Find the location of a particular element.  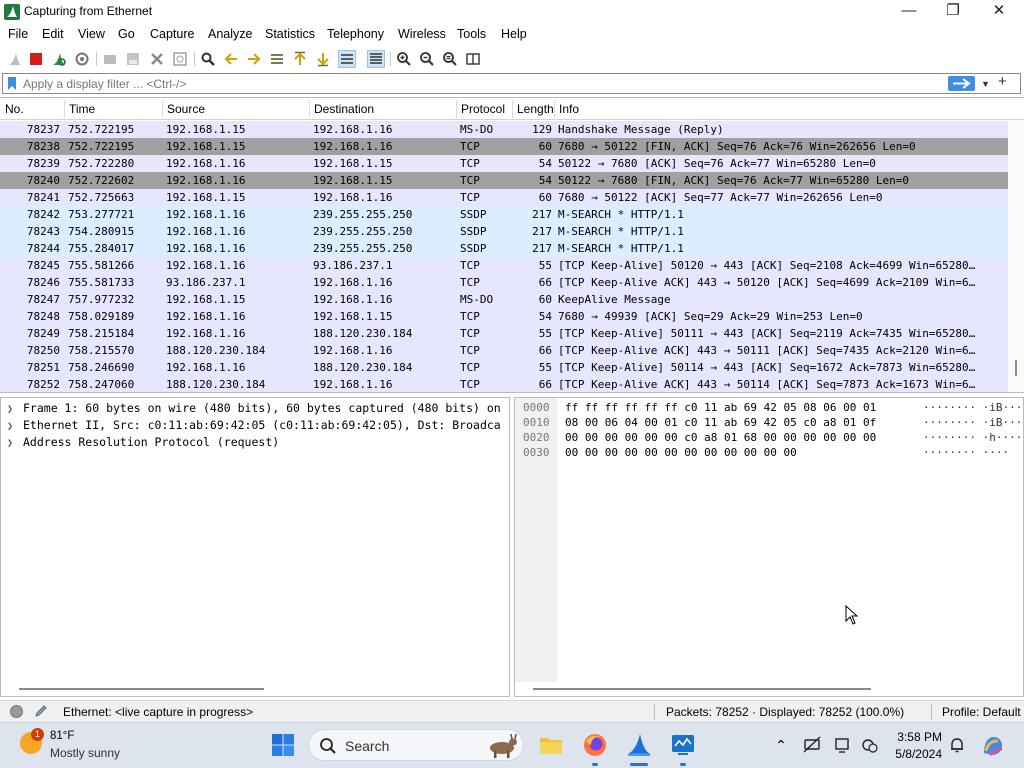

capture-options-gear-icon is located at coordinates (82, 59).